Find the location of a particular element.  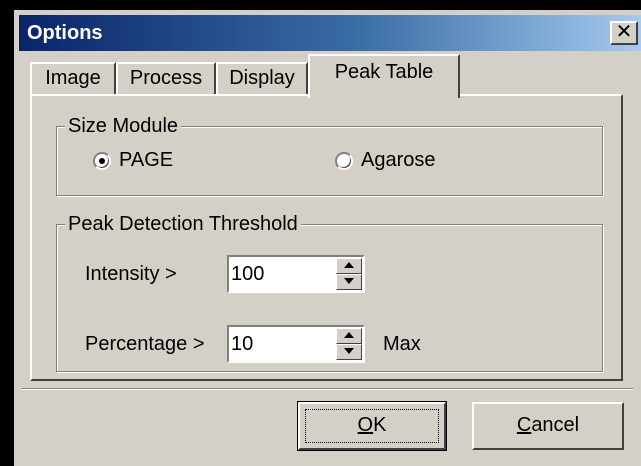

tab-display: Display is located at coordinates (262, 78).